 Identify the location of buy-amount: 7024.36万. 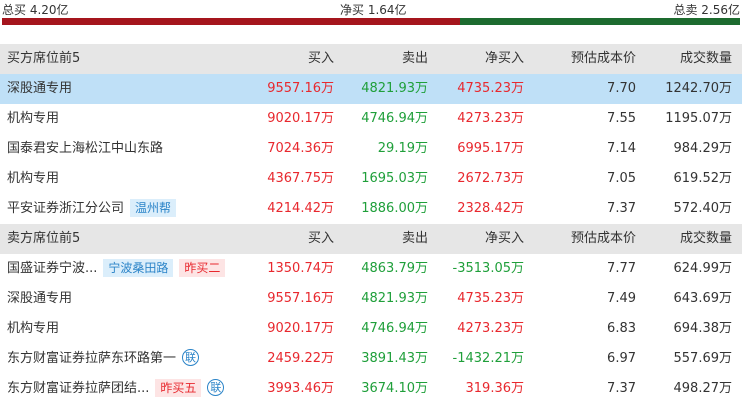
(300, 148).